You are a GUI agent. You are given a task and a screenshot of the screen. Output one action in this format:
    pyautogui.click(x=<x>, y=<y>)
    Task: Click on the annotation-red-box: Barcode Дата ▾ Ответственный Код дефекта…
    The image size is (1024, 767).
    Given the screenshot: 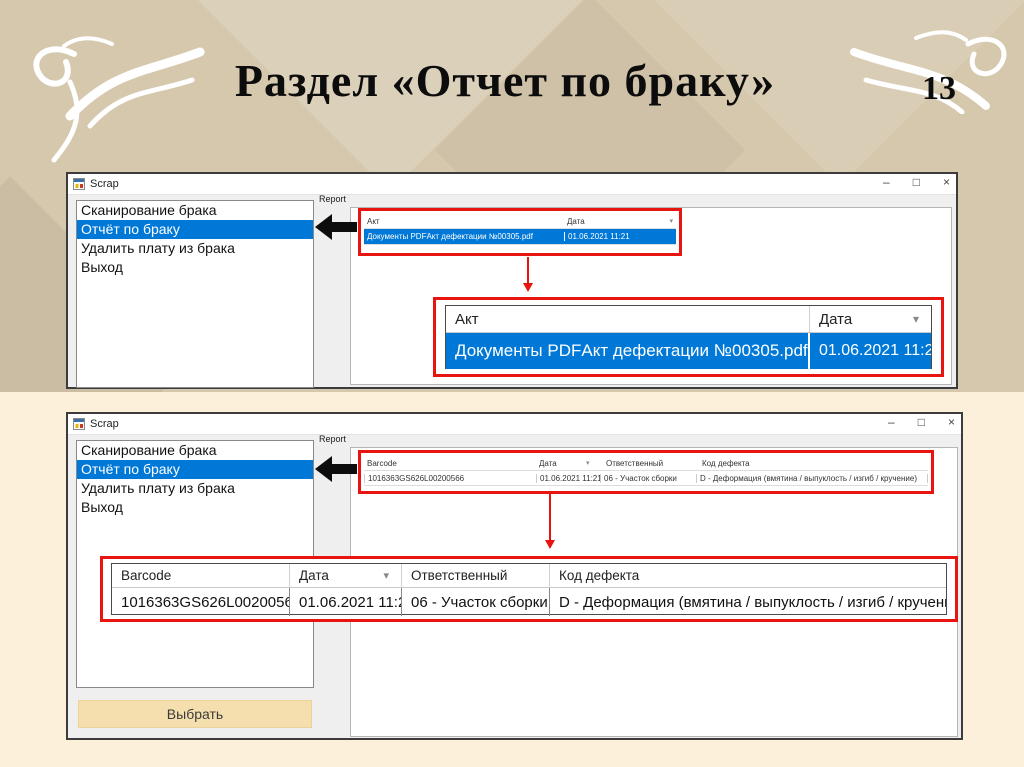 What is the action you would take?
    pyautogui.click(x=646, y=472)
    